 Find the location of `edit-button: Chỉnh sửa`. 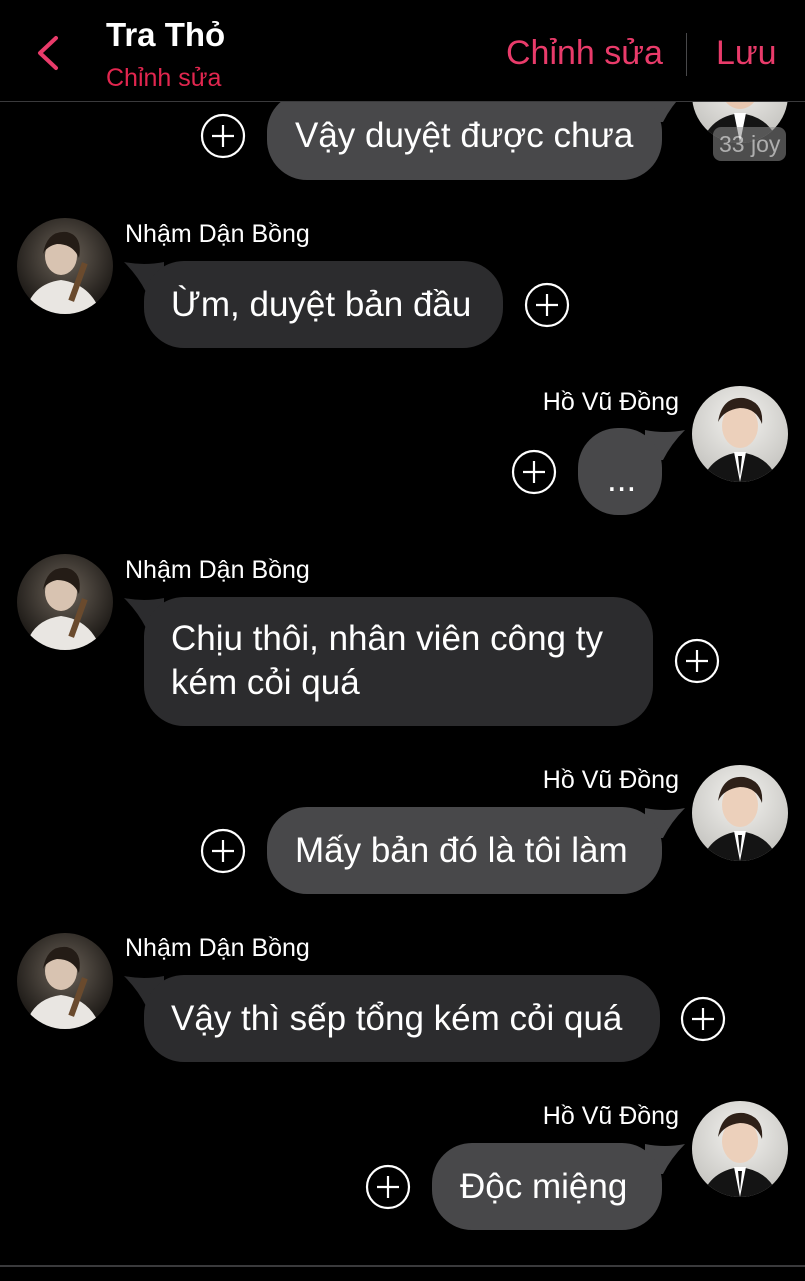

edit-button: Chỉnh sửa is located at coordinates (584, 53).